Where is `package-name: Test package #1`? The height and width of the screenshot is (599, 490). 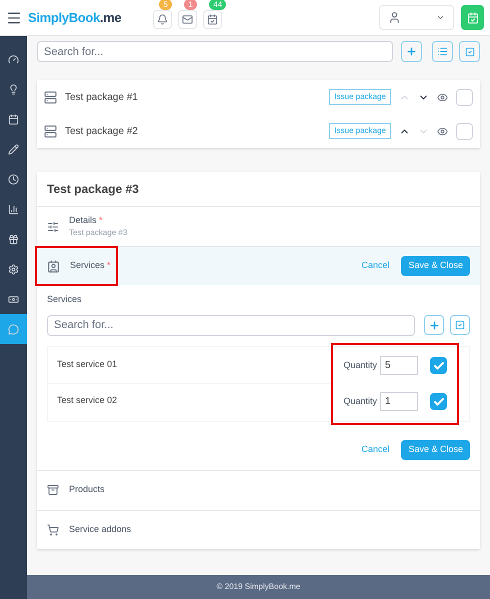
package-name: Test package #1 is located at coordinates (102, 97).